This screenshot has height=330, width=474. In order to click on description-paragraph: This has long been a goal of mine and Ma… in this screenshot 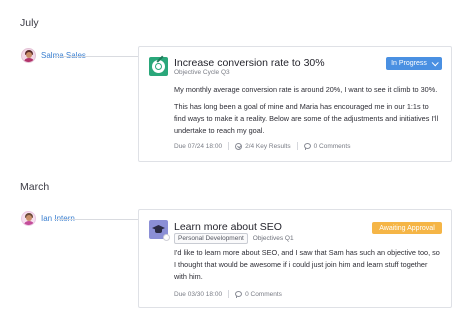, I will do `click(306, 118)`.